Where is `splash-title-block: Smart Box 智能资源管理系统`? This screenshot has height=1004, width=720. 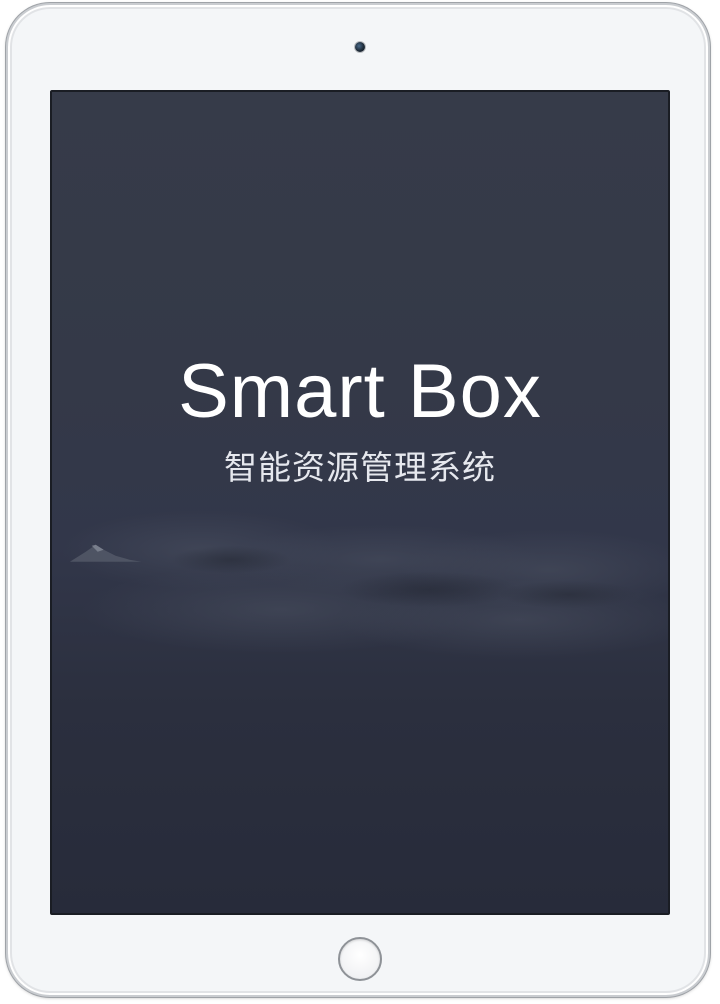
splash-title-block: Smart Box 智能资源管理系统 is located at coordinates (360, 419).